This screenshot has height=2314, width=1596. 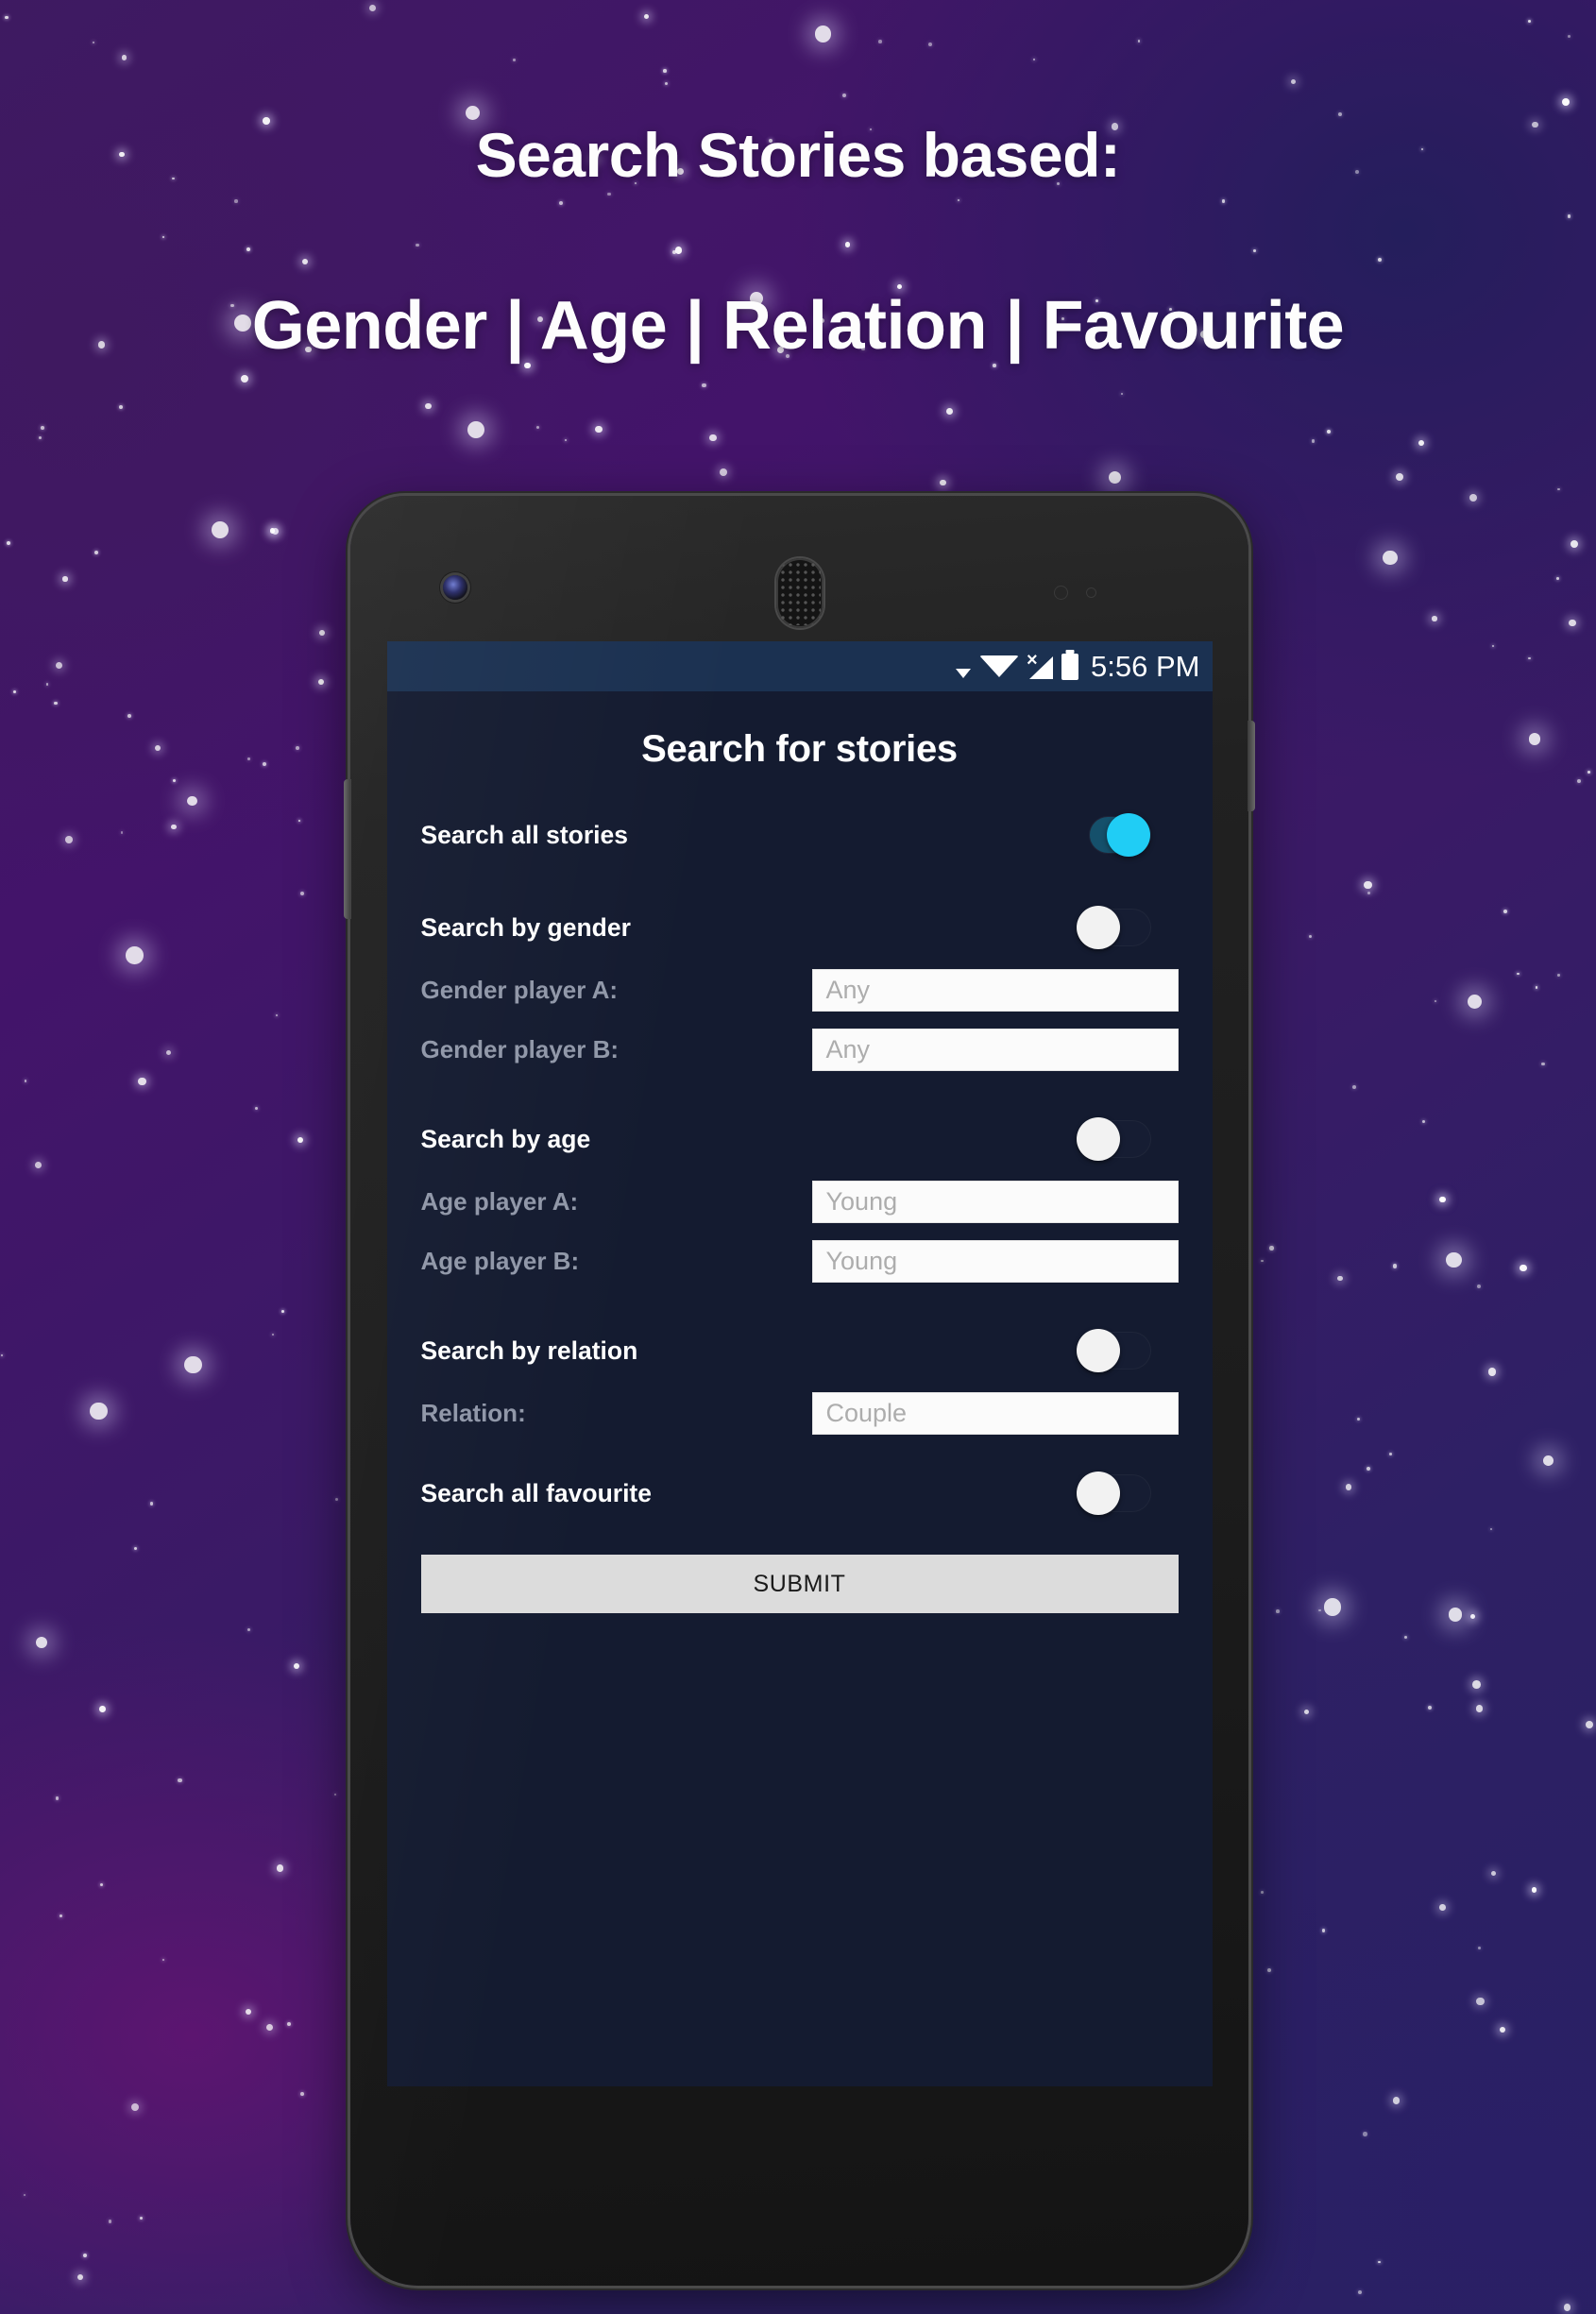 I want to click on value-gender-player-b: Any, so click(x=848, y=1049).